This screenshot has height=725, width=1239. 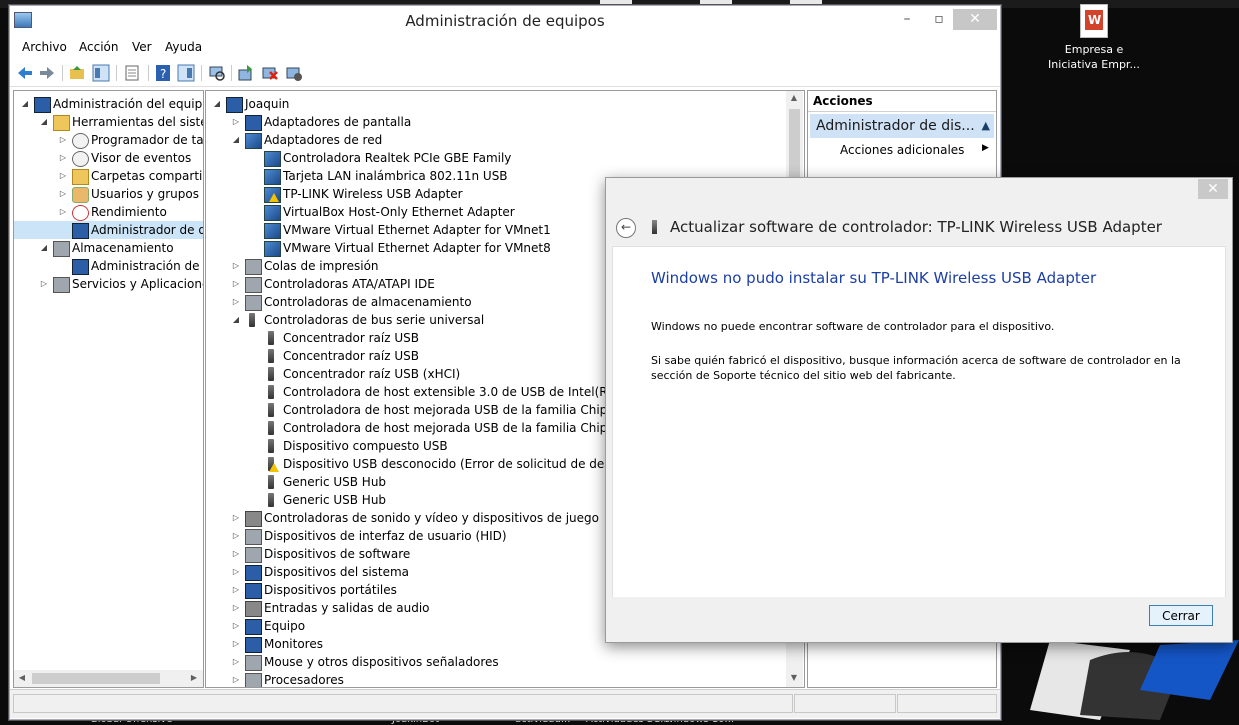 I want to click on disk-management-icon, so click(x=80, y=267).